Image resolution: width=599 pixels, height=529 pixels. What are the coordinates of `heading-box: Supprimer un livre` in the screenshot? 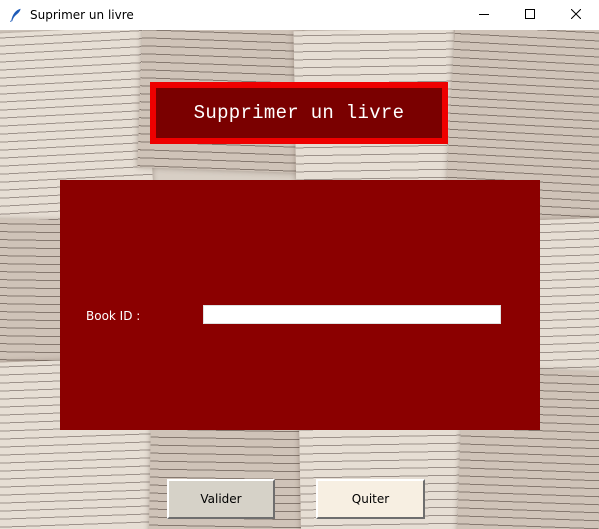 It's located at (299, 113).